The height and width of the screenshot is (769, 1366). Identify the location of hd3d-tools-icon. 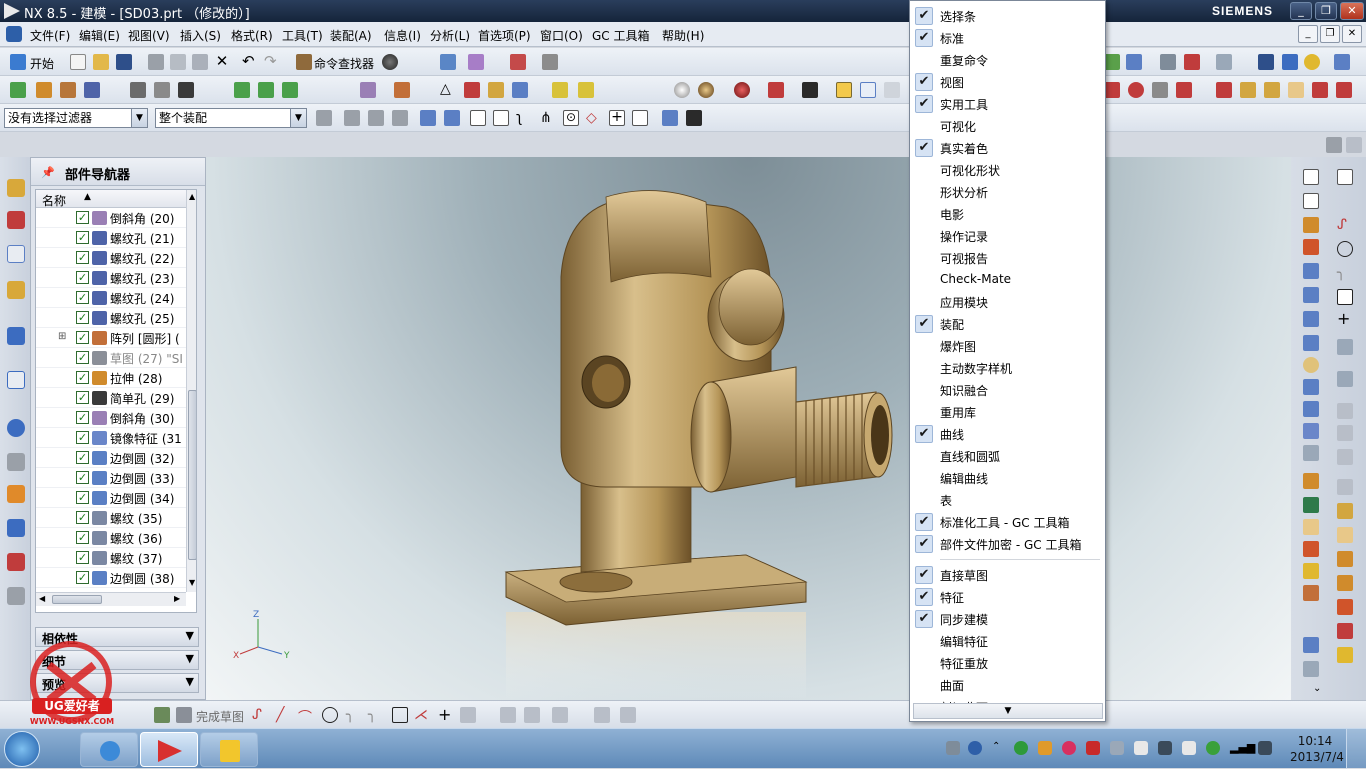
(16, 336).